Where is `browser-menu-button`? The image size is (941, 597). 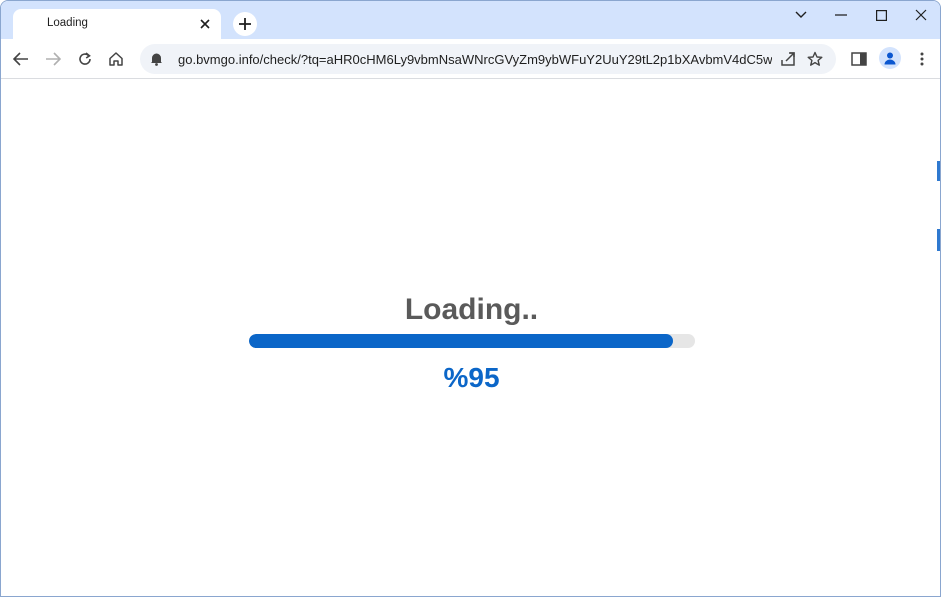
browser-menu-button is located at coordinates (922, 59).